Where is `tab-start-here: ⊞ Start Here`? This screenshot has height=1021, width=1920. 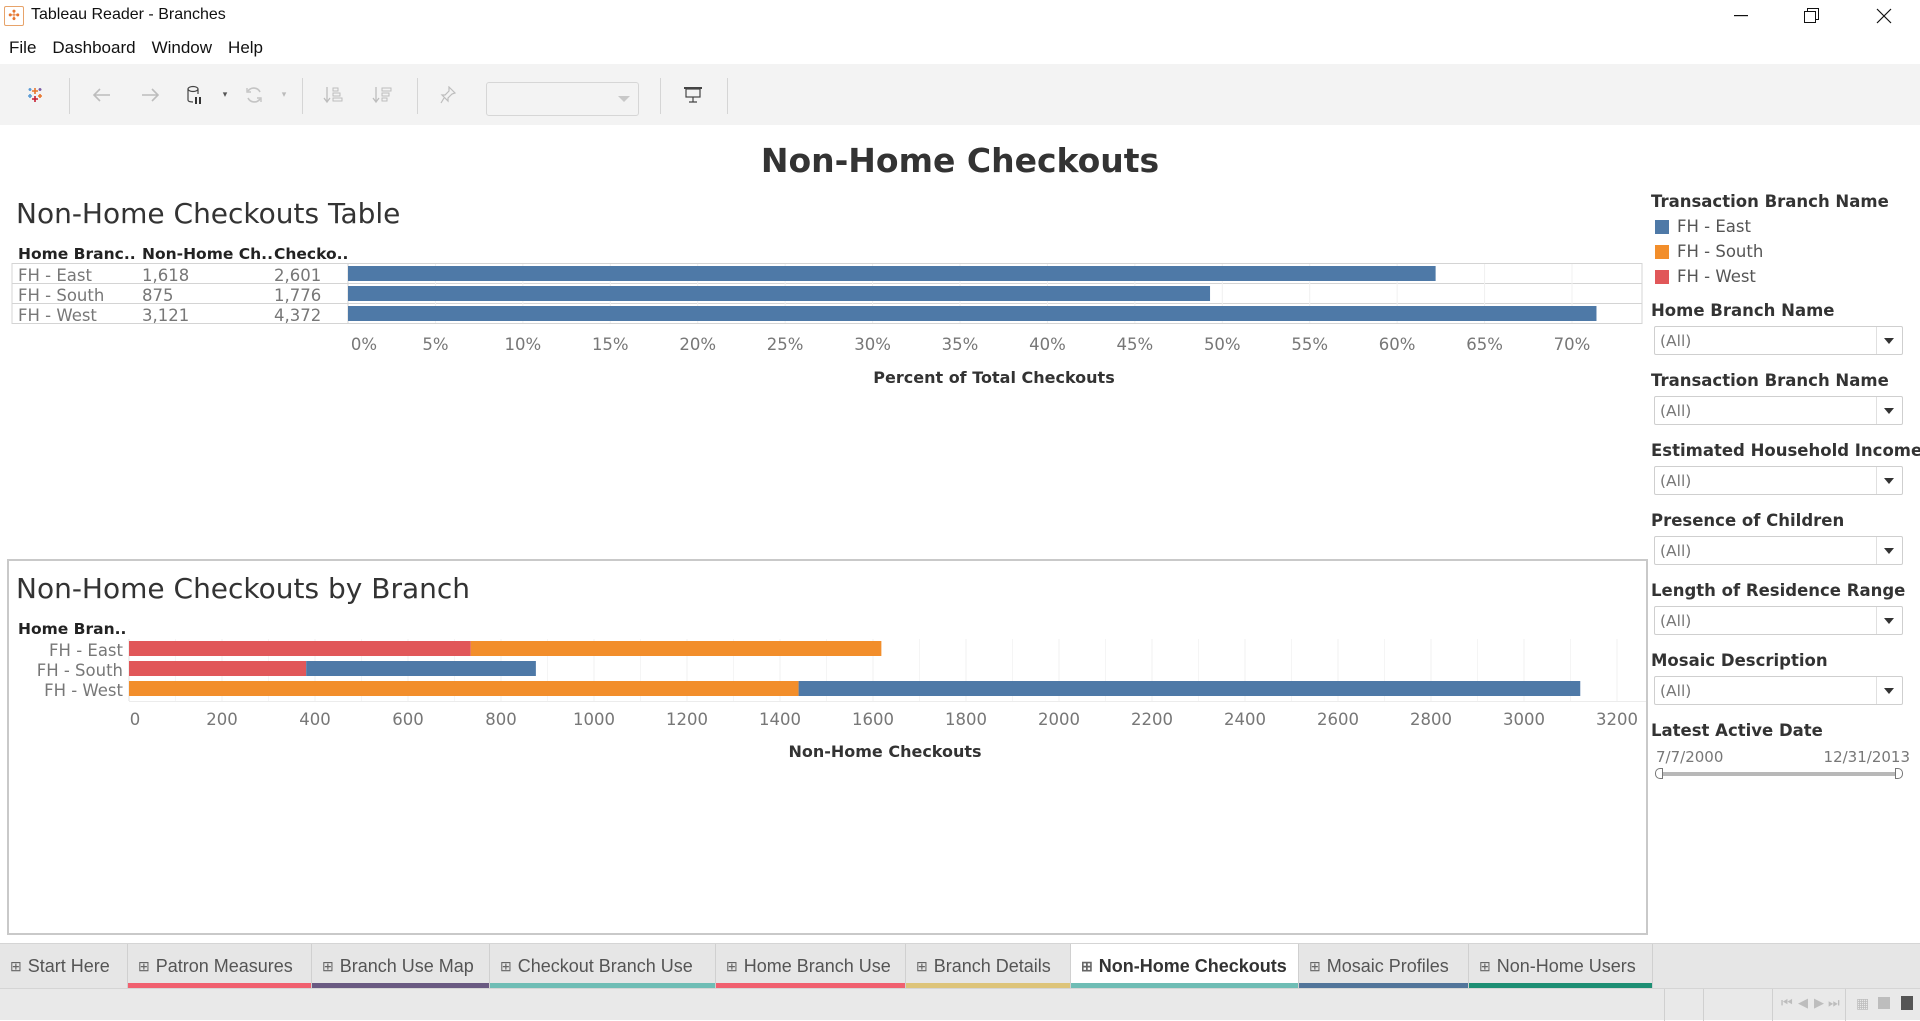
tab-start-here: ⊞ Start Here is located at coordinates (64, 966).